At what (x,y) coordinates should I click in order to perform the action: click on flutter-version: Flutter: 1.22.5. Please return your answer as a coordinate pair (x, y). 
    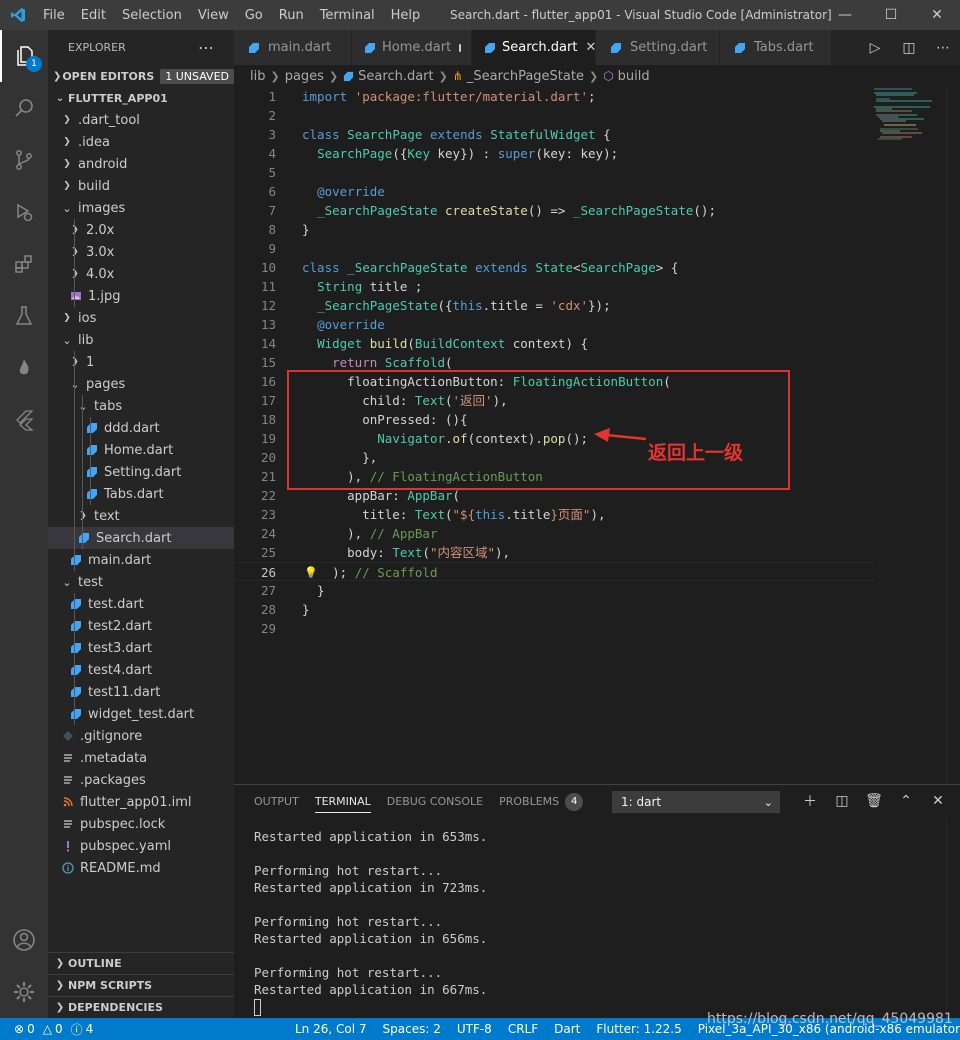
    Looking at the image, I should click on (638, 1029).